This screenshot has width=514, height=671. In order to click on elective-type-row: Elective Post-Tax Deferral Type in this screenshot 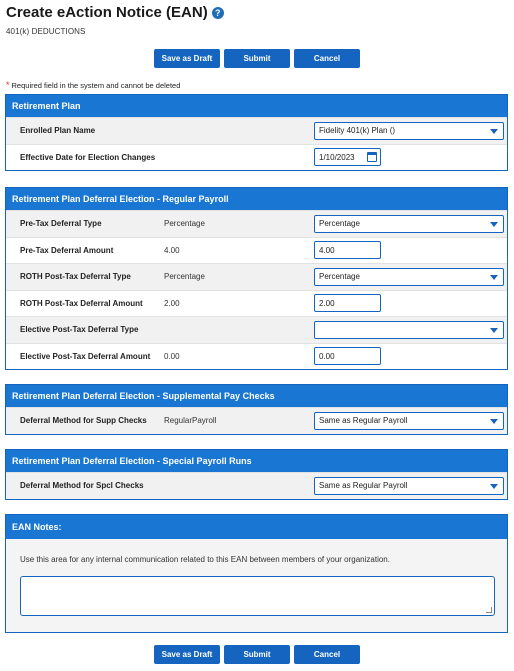, I will do `click(256, 329)`.